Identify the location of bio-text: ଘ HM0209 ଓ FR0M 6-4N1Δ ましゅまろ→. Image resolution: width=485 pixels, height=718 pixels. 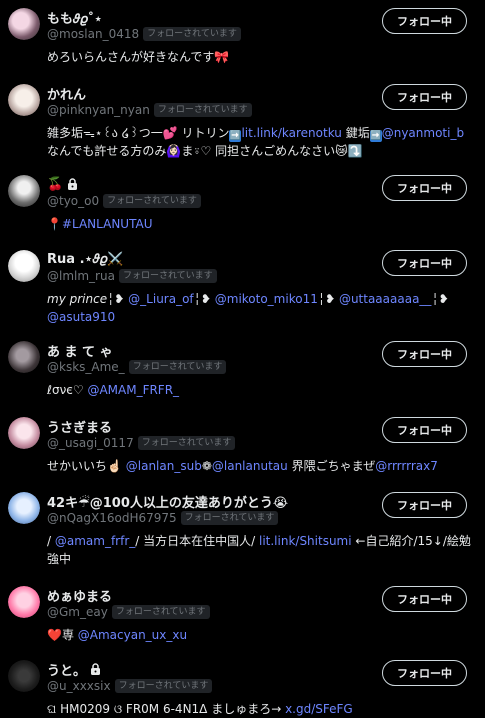
(166, 709).